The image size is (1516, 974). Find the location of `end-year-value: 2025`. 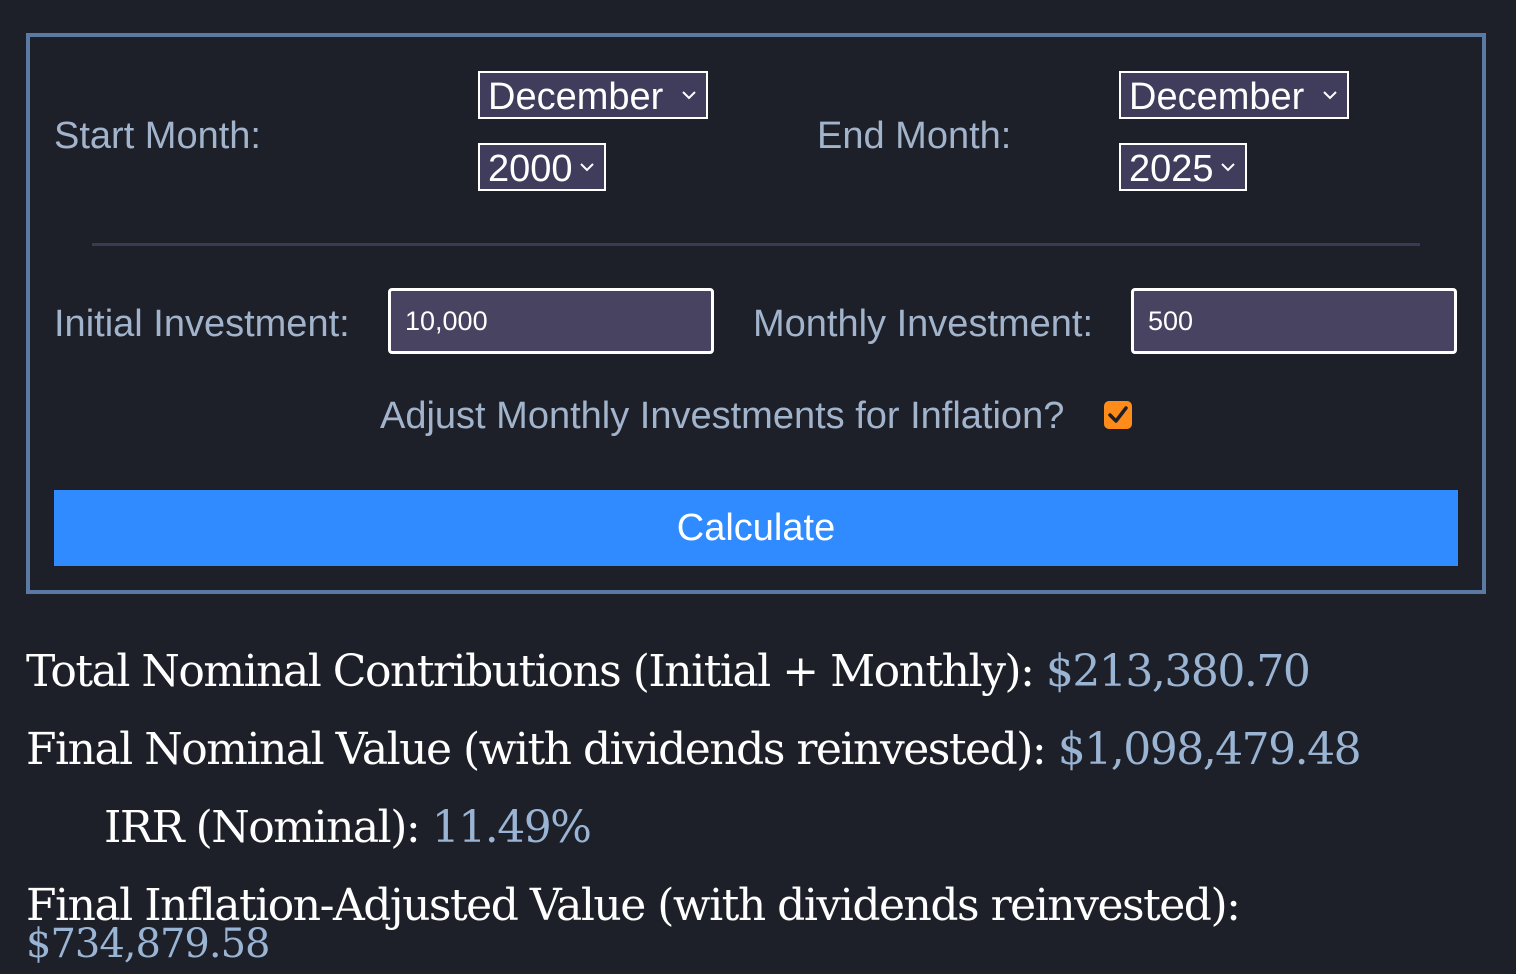

end-year-value: 2025 is located at coordinates (1171, 169).